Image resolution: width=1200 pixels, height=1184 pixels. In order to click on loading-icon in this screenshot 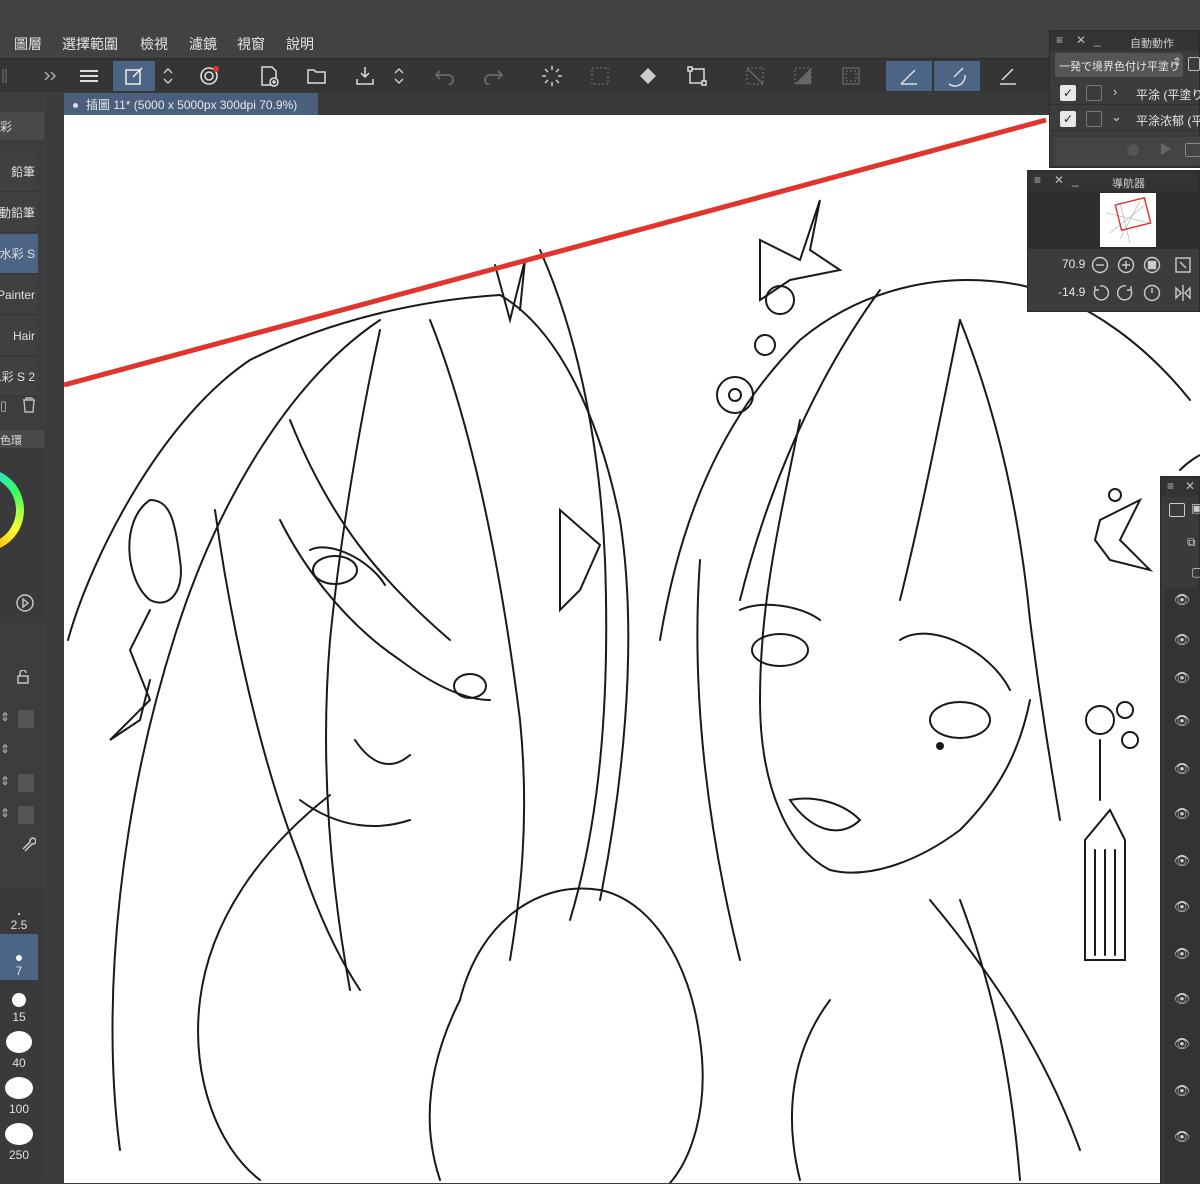, I will do `click(552, 76)`.